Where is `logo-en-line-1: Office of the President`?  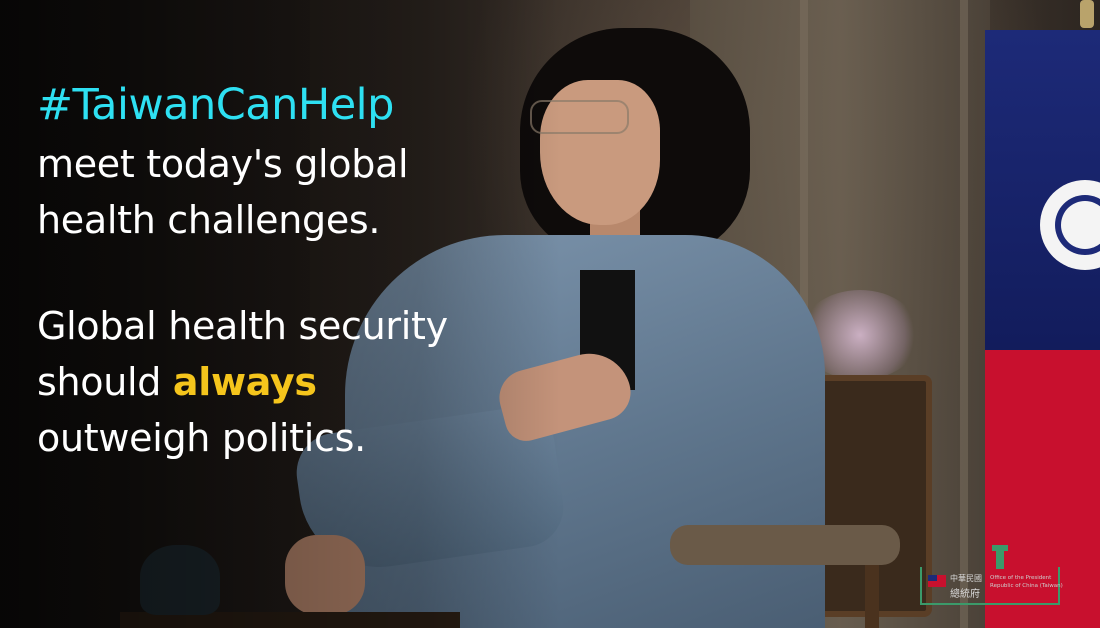 logo-en-line-1: Office of the President is located at coordinates (1021, 578).